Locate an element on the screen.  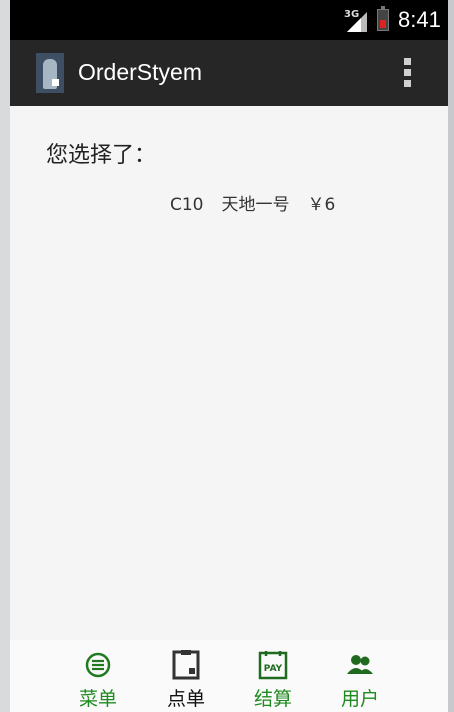
action-bar: OrderStyem is located at coordinates (229, 73).